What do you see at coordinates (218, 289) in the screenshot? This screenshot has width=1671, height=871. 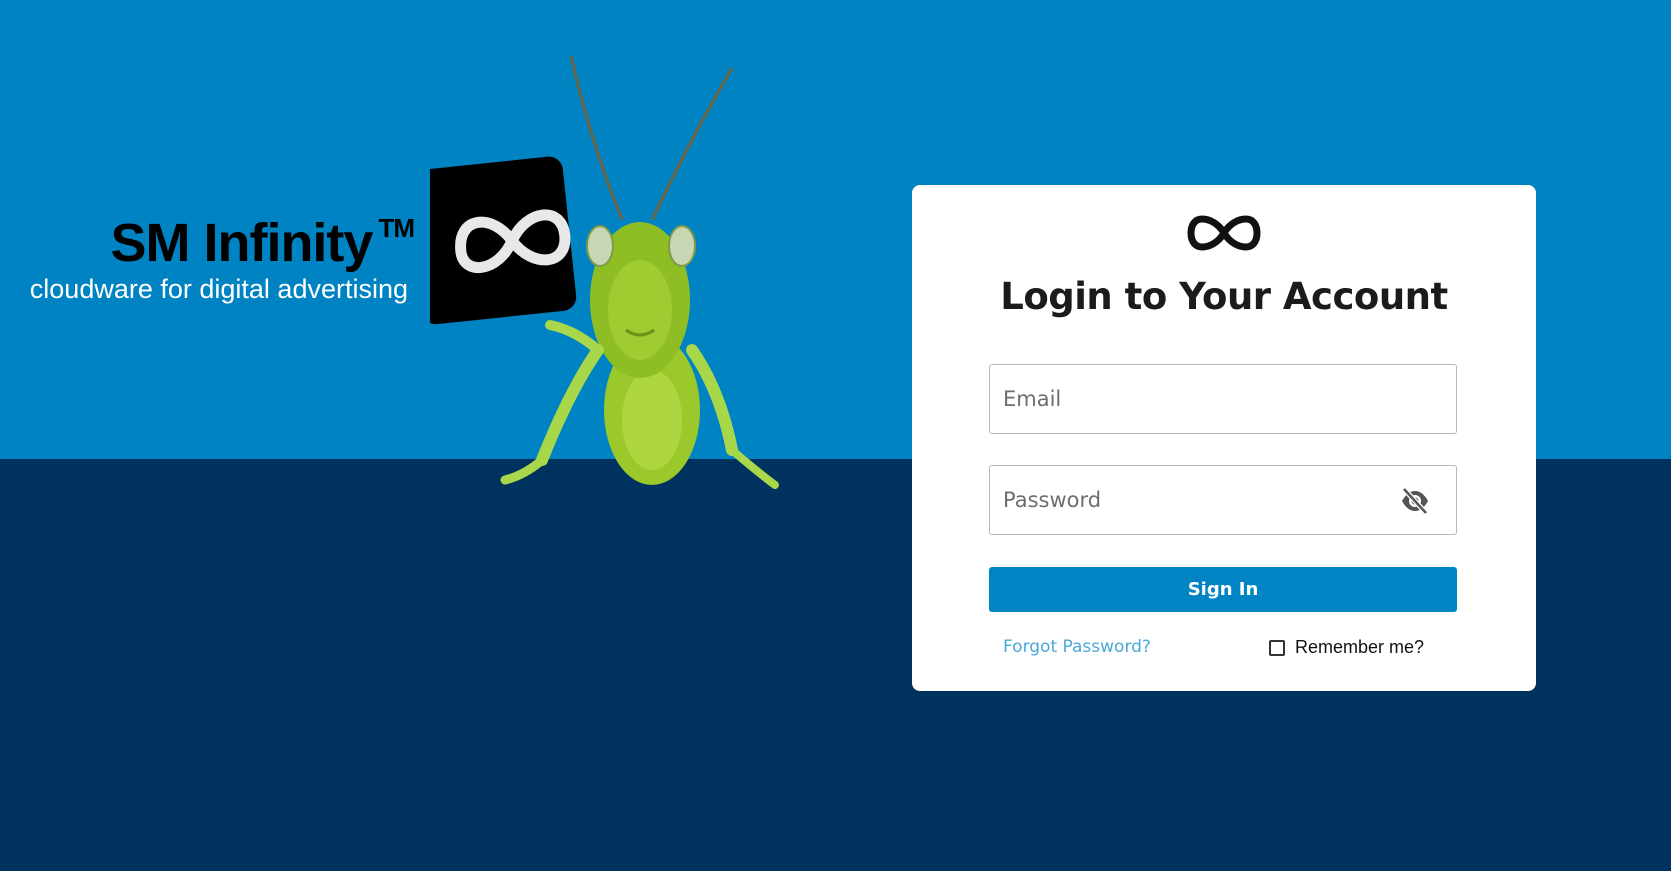 I see `brand-tagline: cloudware for digital advertising` at bounding box center [218, 289].